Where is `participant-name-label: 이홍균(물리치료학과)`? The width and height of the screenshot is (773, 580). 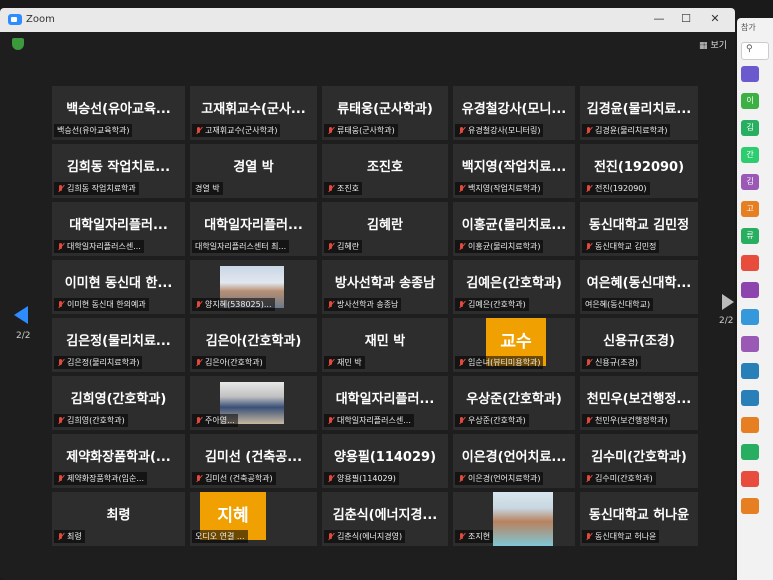 participant-name-label: 이홍균(물리치료학과) is located at coordinates (499, 246).